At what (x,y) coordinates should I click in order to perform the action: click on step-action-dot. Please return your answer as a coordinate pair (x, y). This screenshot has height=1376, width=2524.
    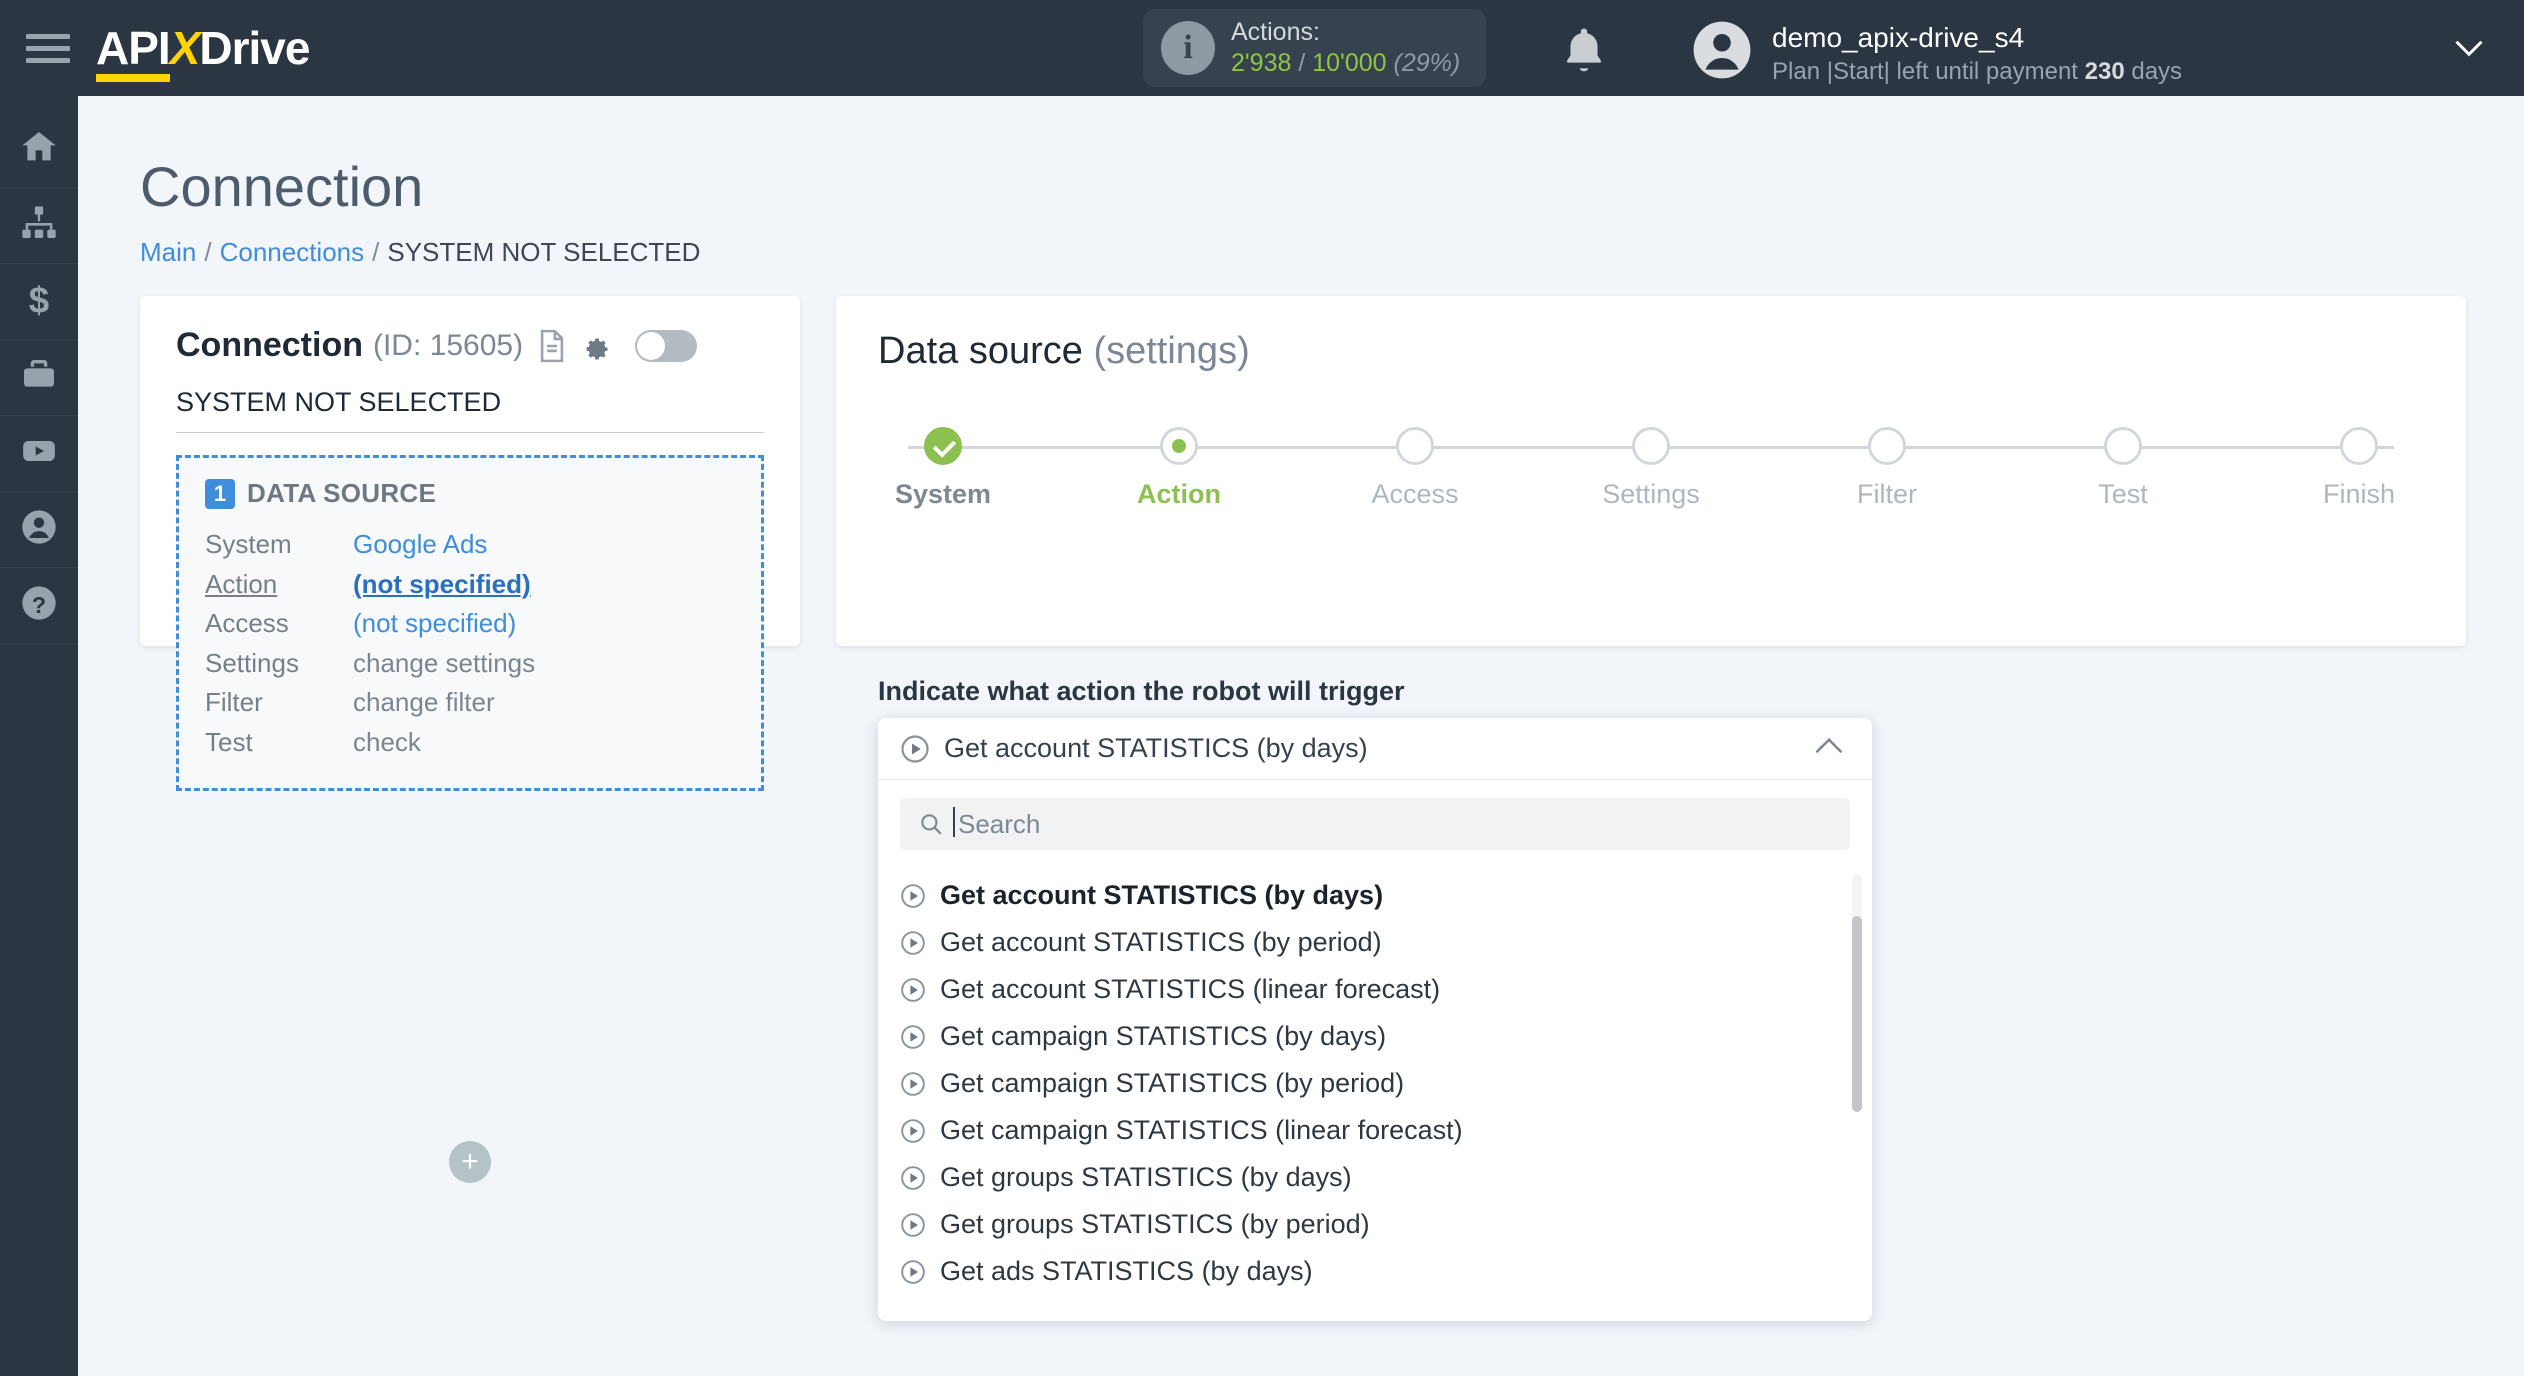
    Looking at the image, I should click on (1179, 446).